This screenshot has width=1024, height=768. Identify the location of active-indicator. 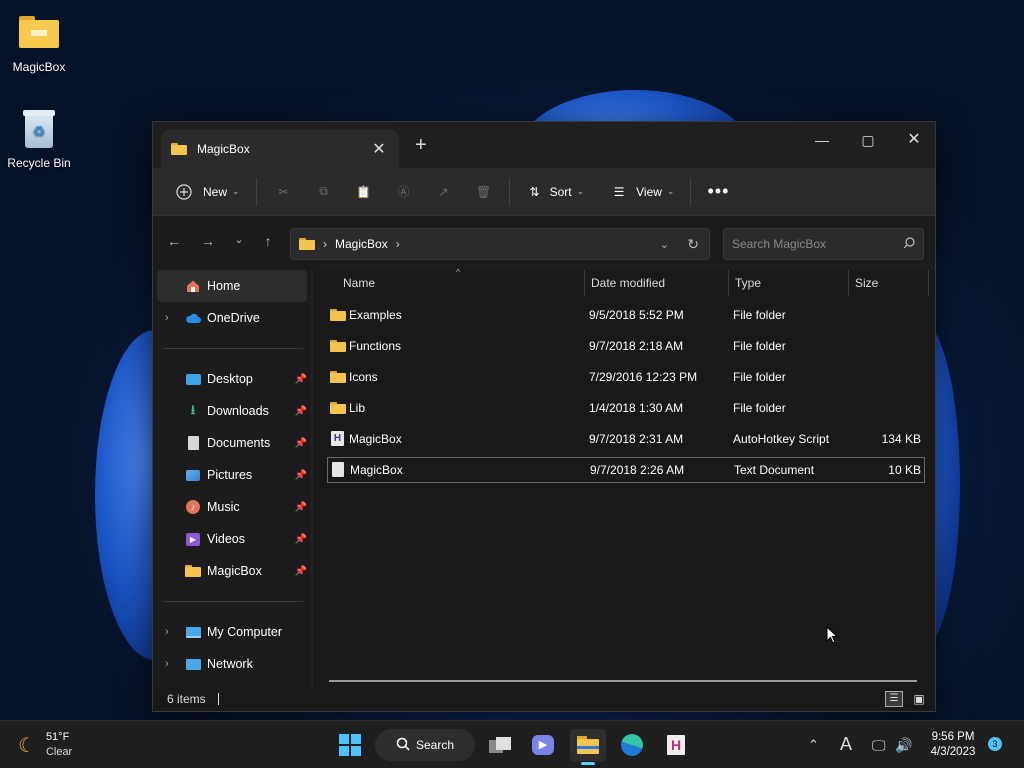
(588, 763).